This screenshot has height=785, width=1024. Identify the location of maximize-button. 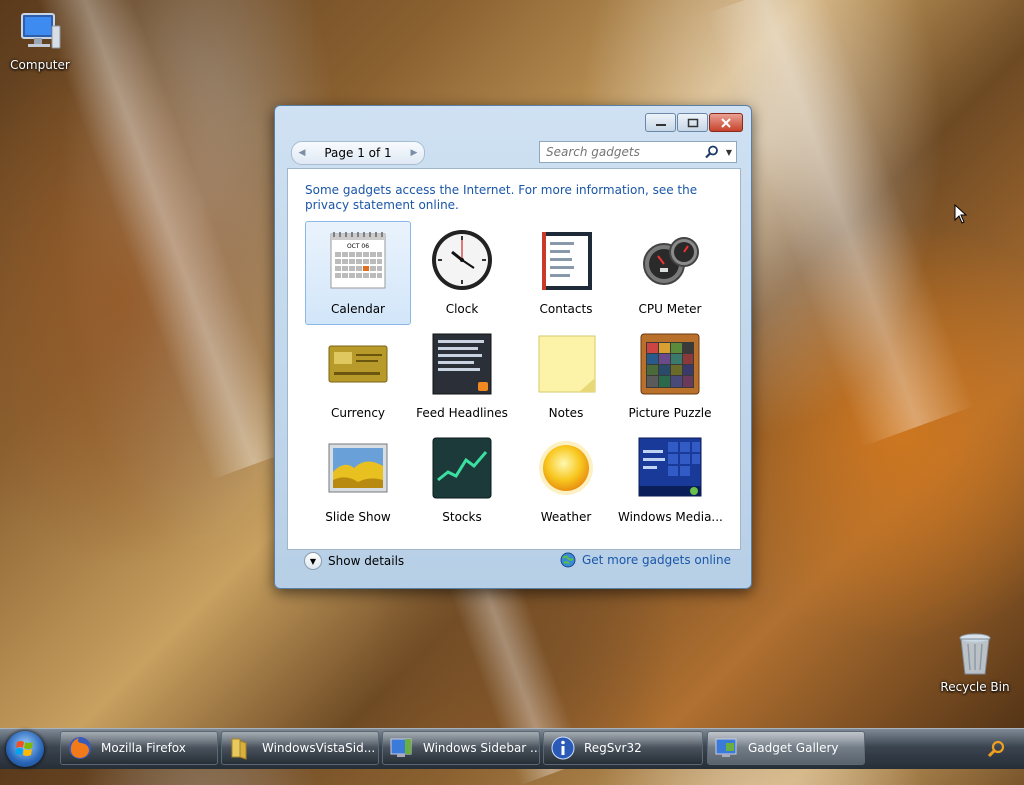
(692, 122).